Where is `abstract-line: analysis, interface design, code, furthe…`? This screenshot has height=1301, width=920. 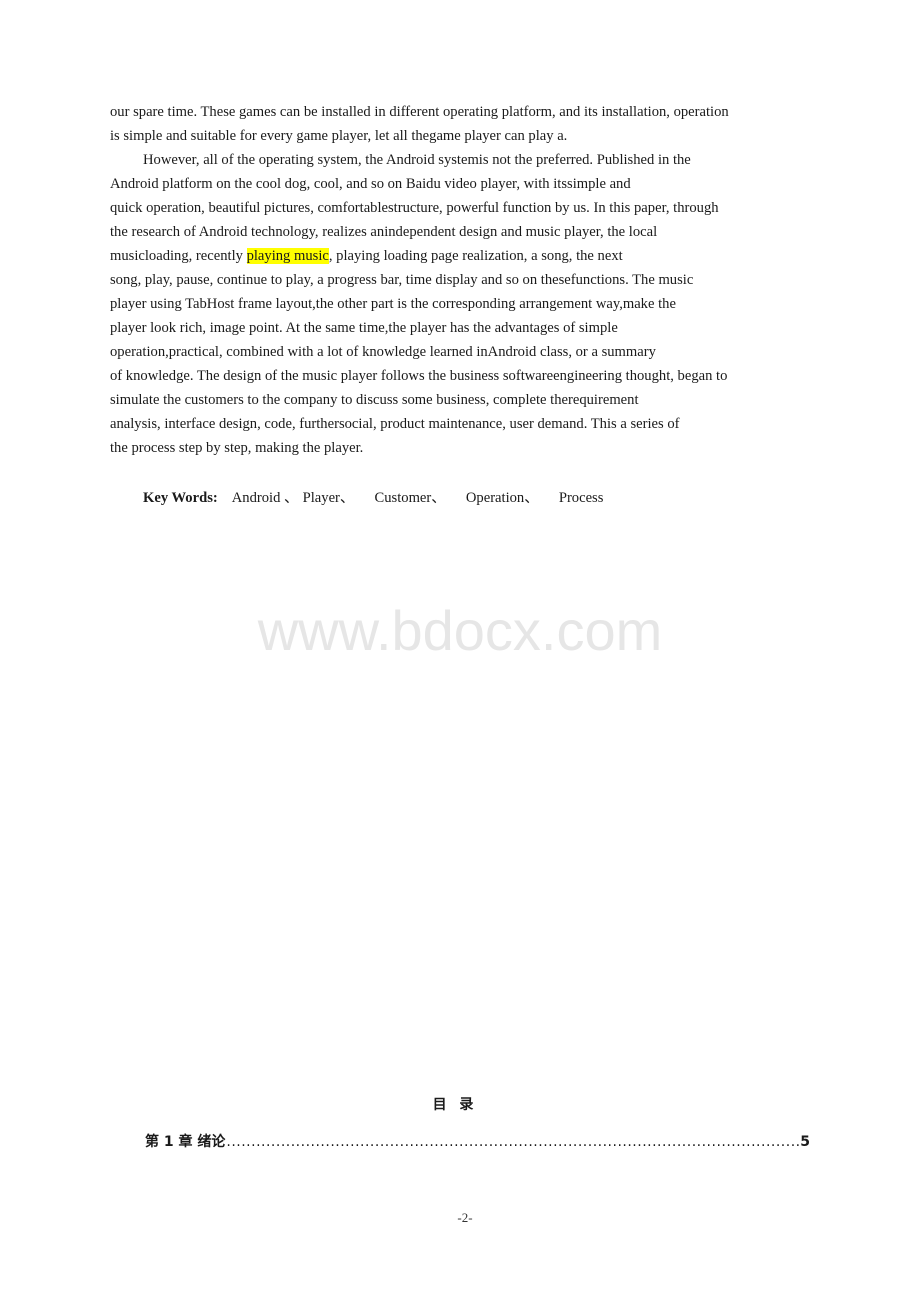
abstract-line: analysis, interface design, code, furthe… is located at coordinates (395, 424).